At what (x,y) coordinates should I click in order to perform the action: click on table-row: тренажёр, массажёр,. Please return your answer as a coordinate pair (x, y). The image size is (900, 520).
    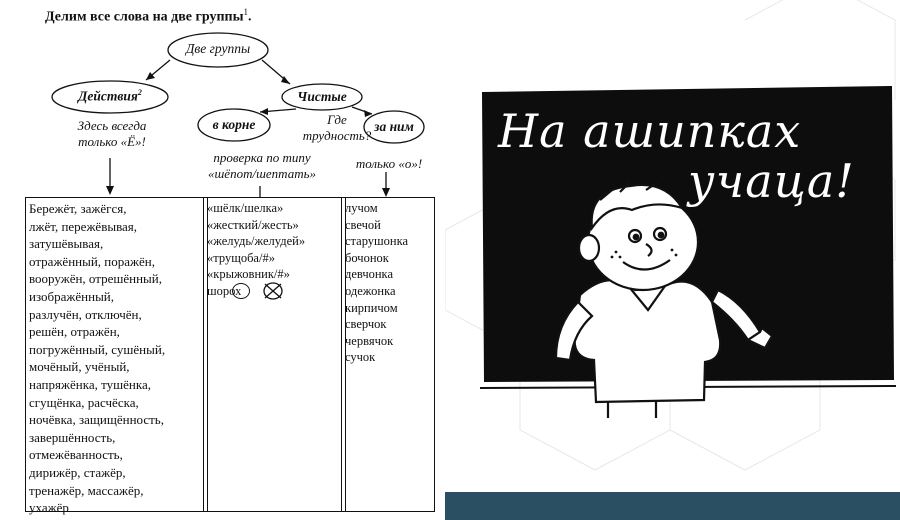
    Looking at the image, I should click on (86, 490).